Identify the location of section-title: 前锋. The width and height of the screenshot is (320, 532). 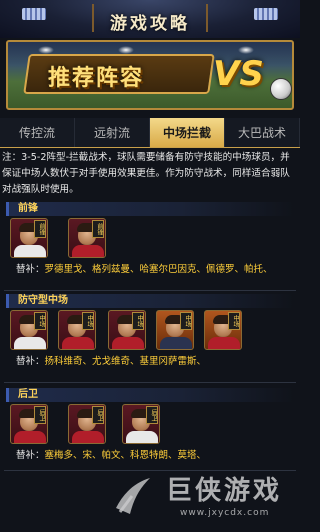
(28, 208).